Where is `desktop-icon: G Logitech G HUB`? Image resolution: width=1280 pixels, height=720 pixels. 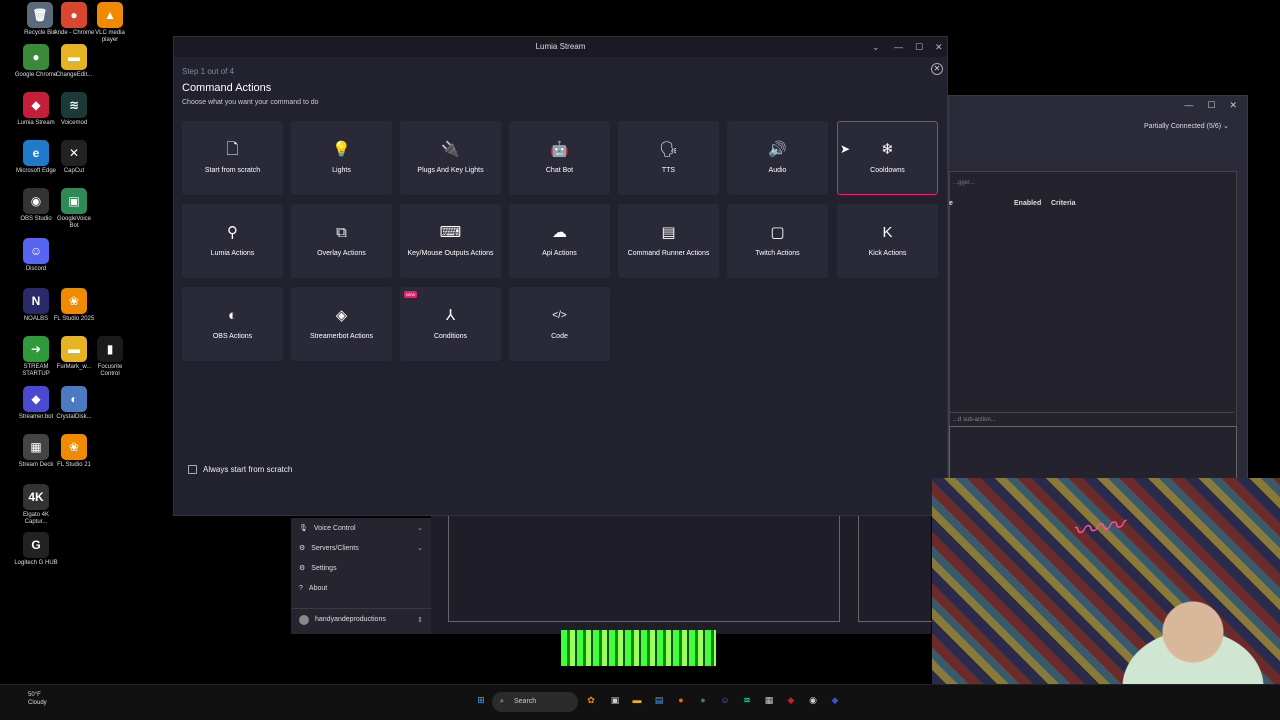
desktop-icon: G Logitech G HUB is located at coordinates (36, 549).